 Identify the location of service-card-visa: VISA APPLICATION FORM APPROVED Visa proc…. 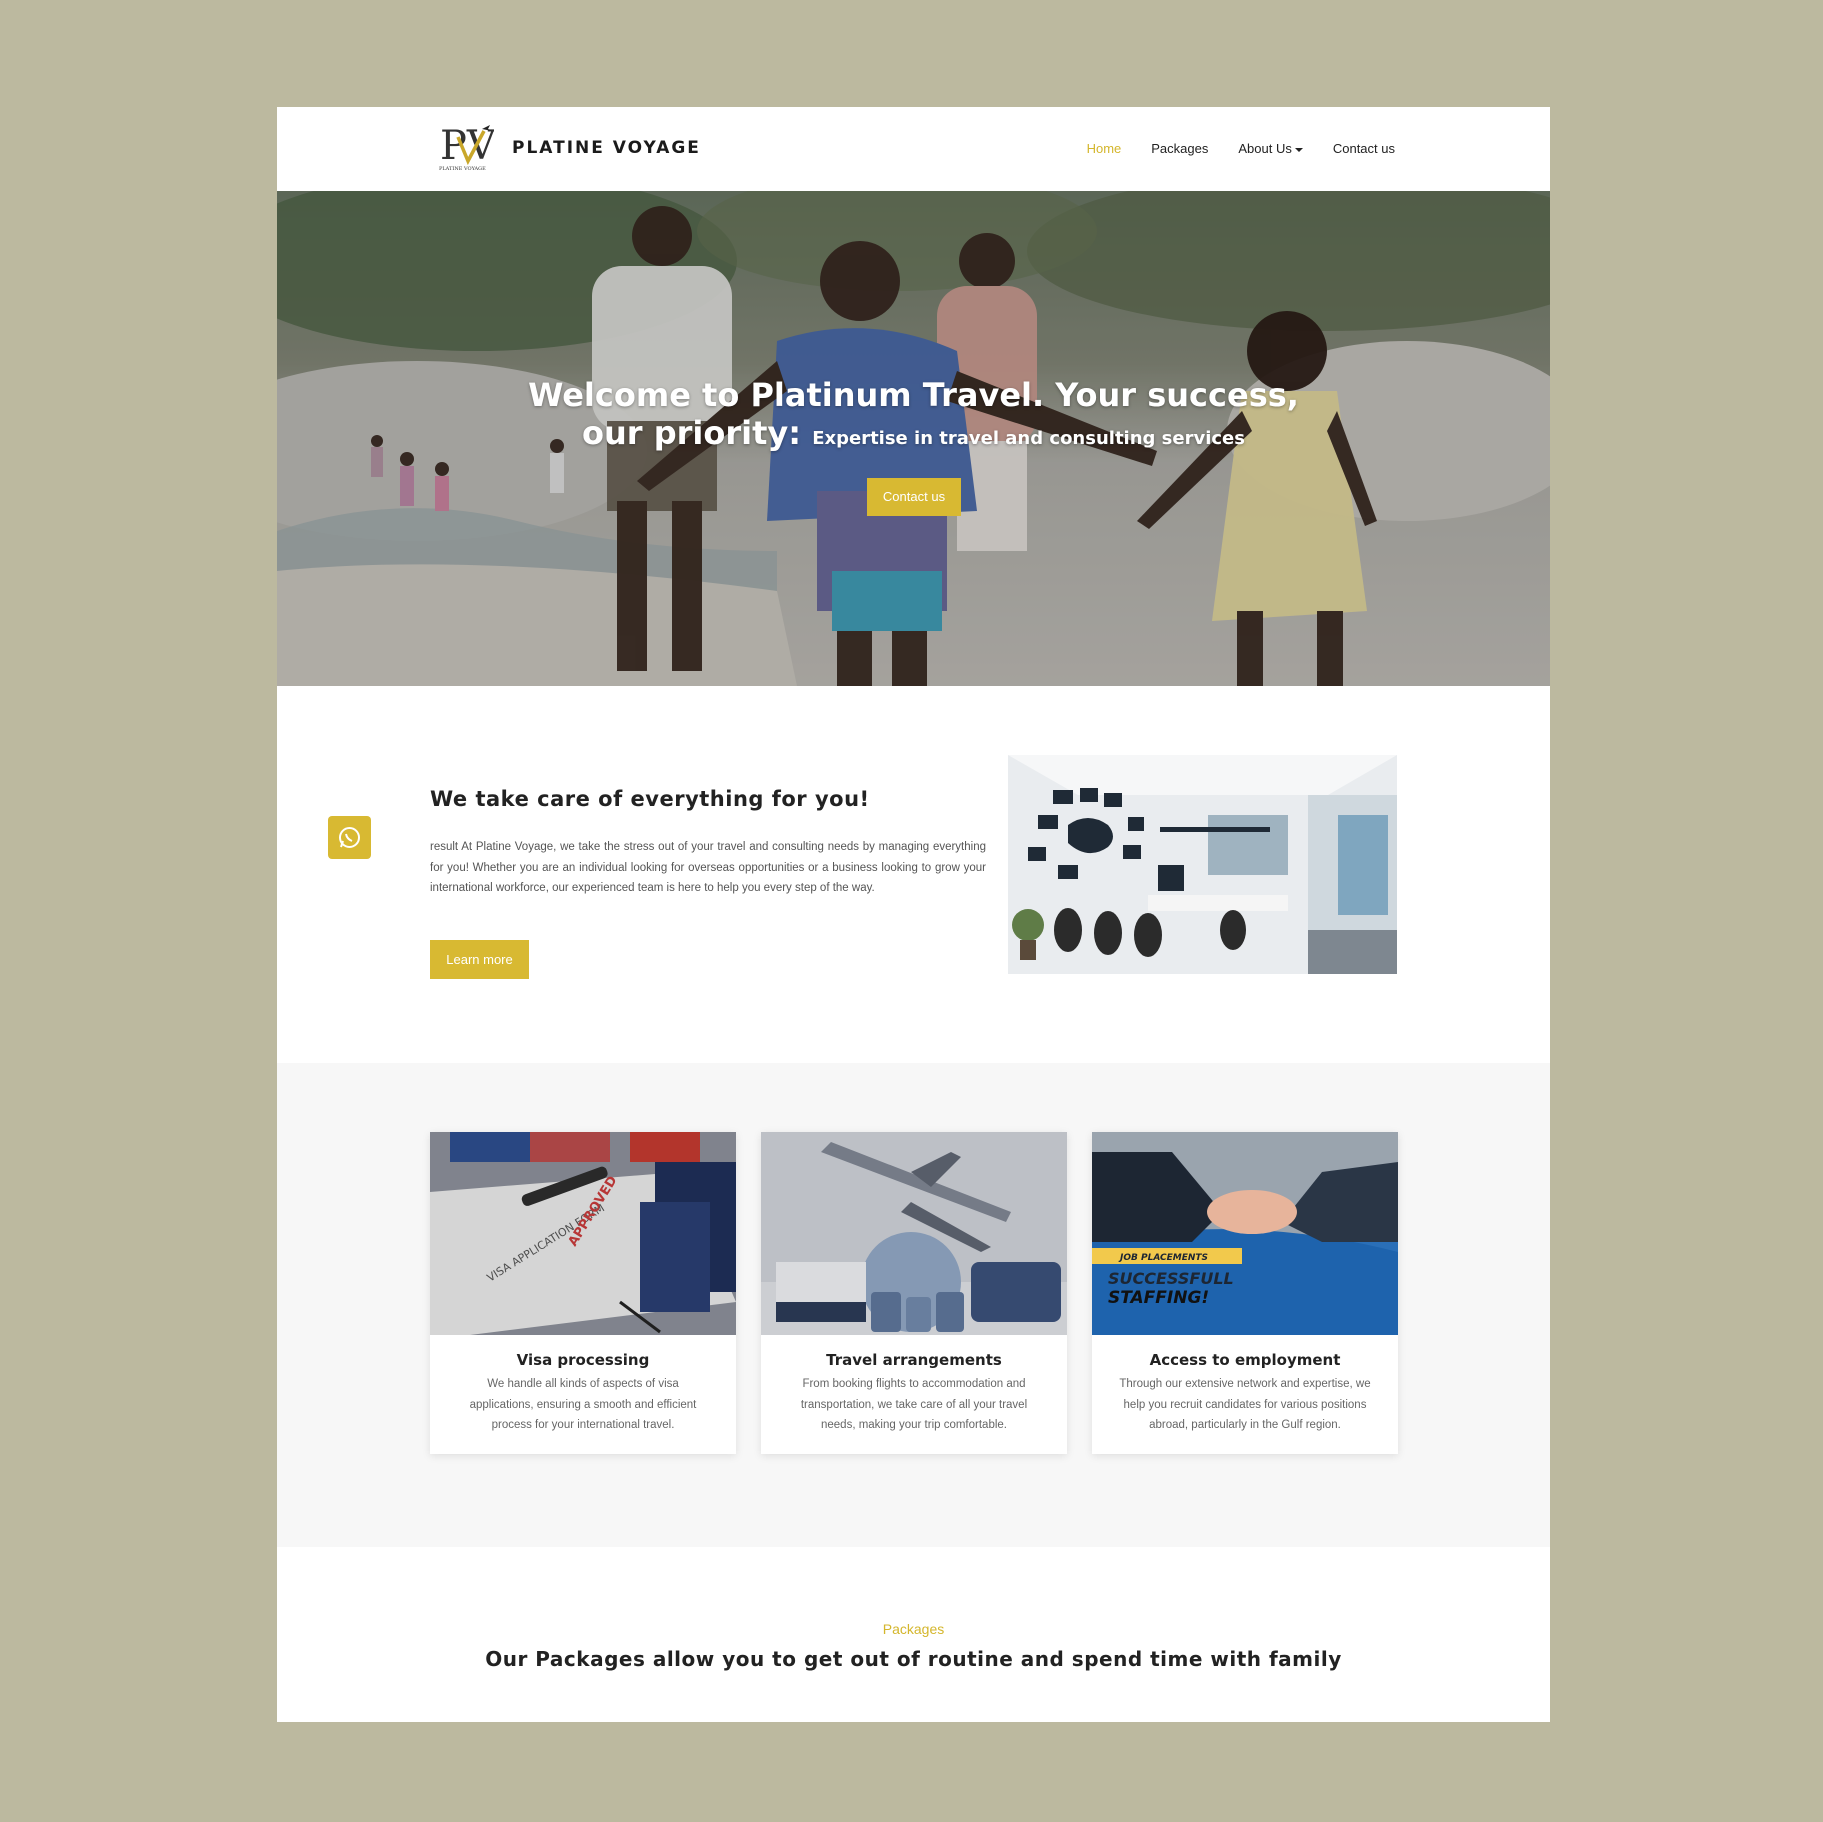
(583, 1293).